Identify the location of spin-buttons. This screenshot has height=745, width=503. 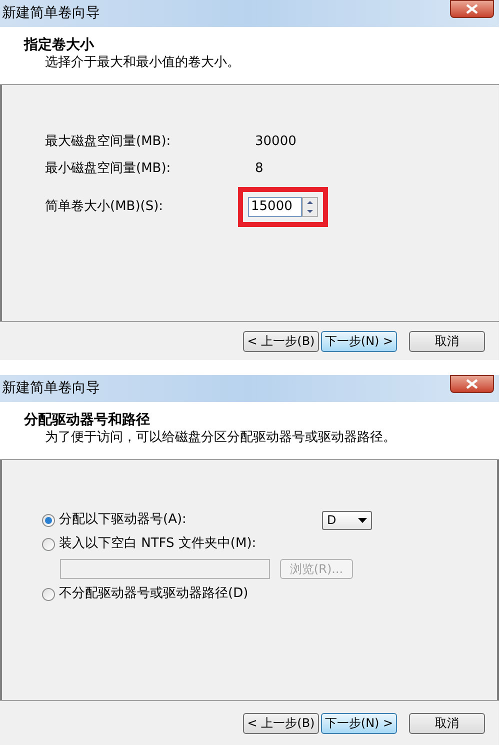
(310, 207).